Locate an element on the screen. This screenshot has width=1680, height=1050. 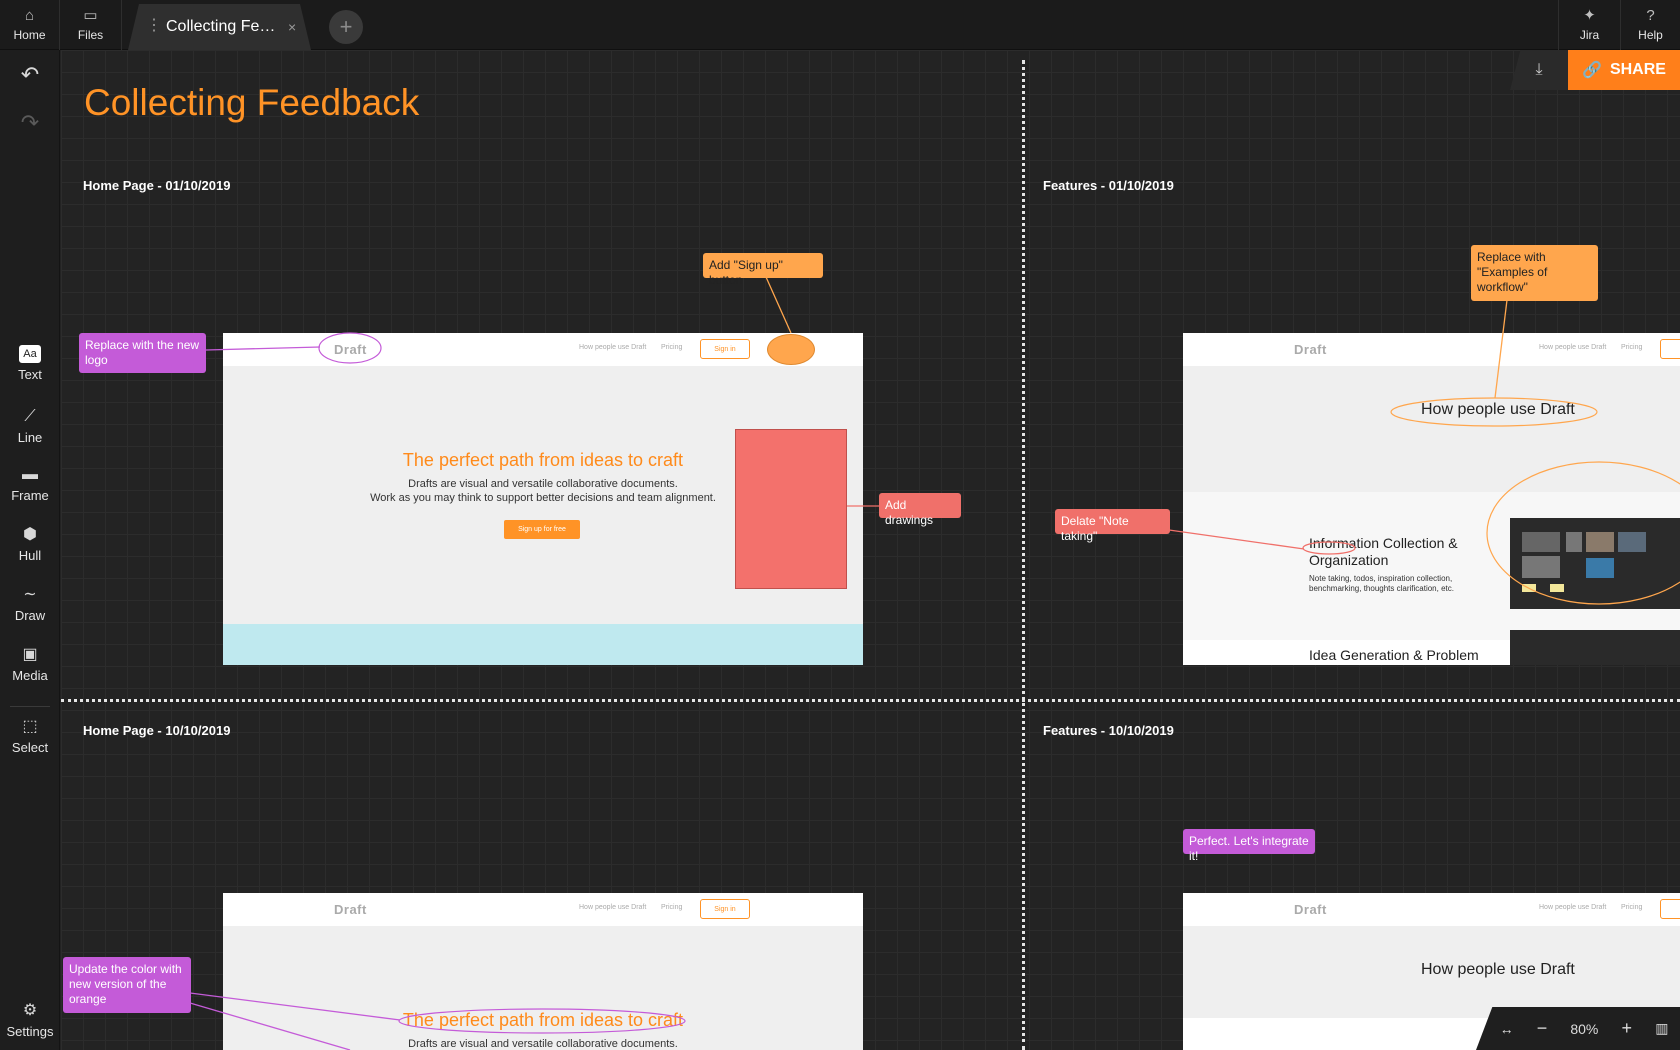
download-button: ⤓ is located at coordinates (1539, 70).